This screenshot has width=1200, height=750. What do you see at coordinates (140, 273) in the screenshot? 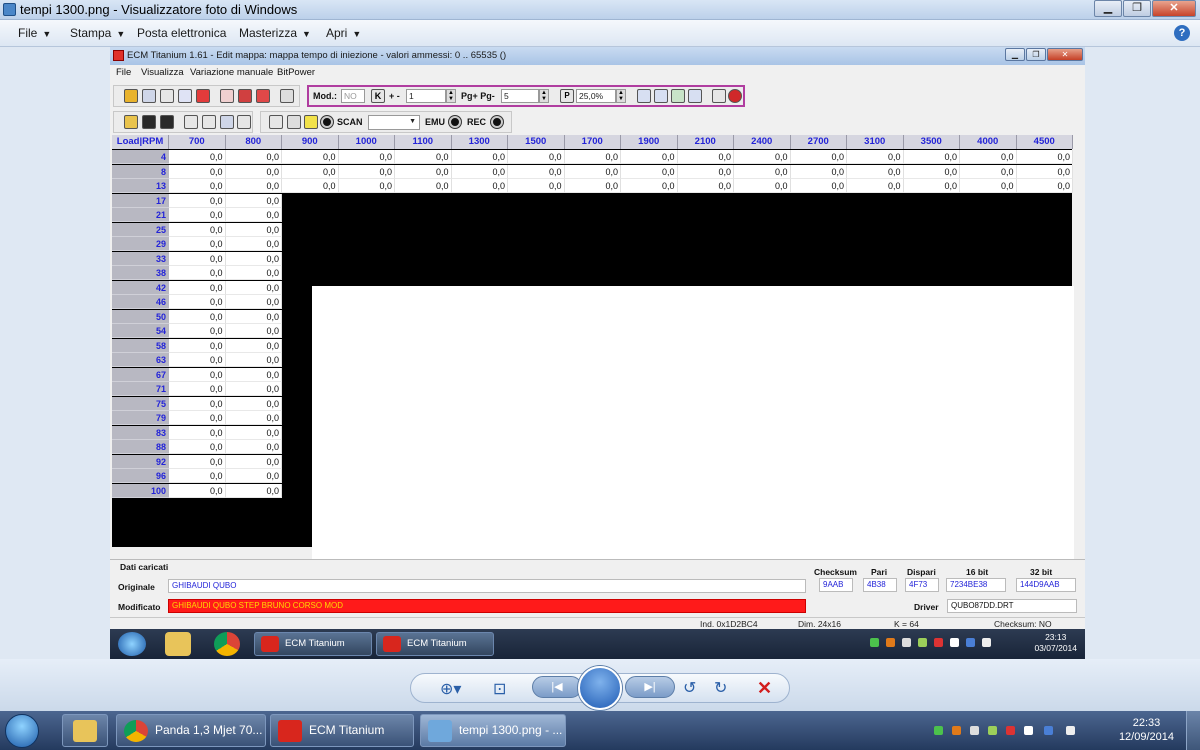
I see `load-row-label: 38` at bounding box center [140, 273].